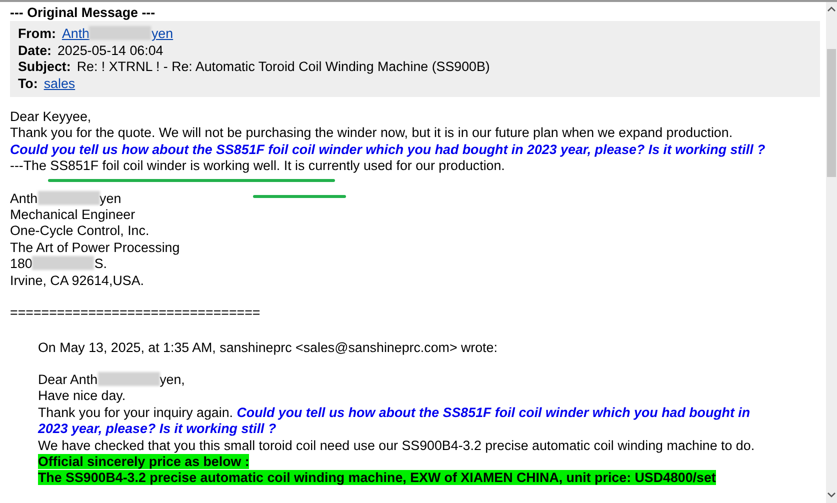  I want to click on body-line: Thank you for the quote. We will not be purchasing the winder now, but it is in our future plan when we expand production., so click(372, 133).